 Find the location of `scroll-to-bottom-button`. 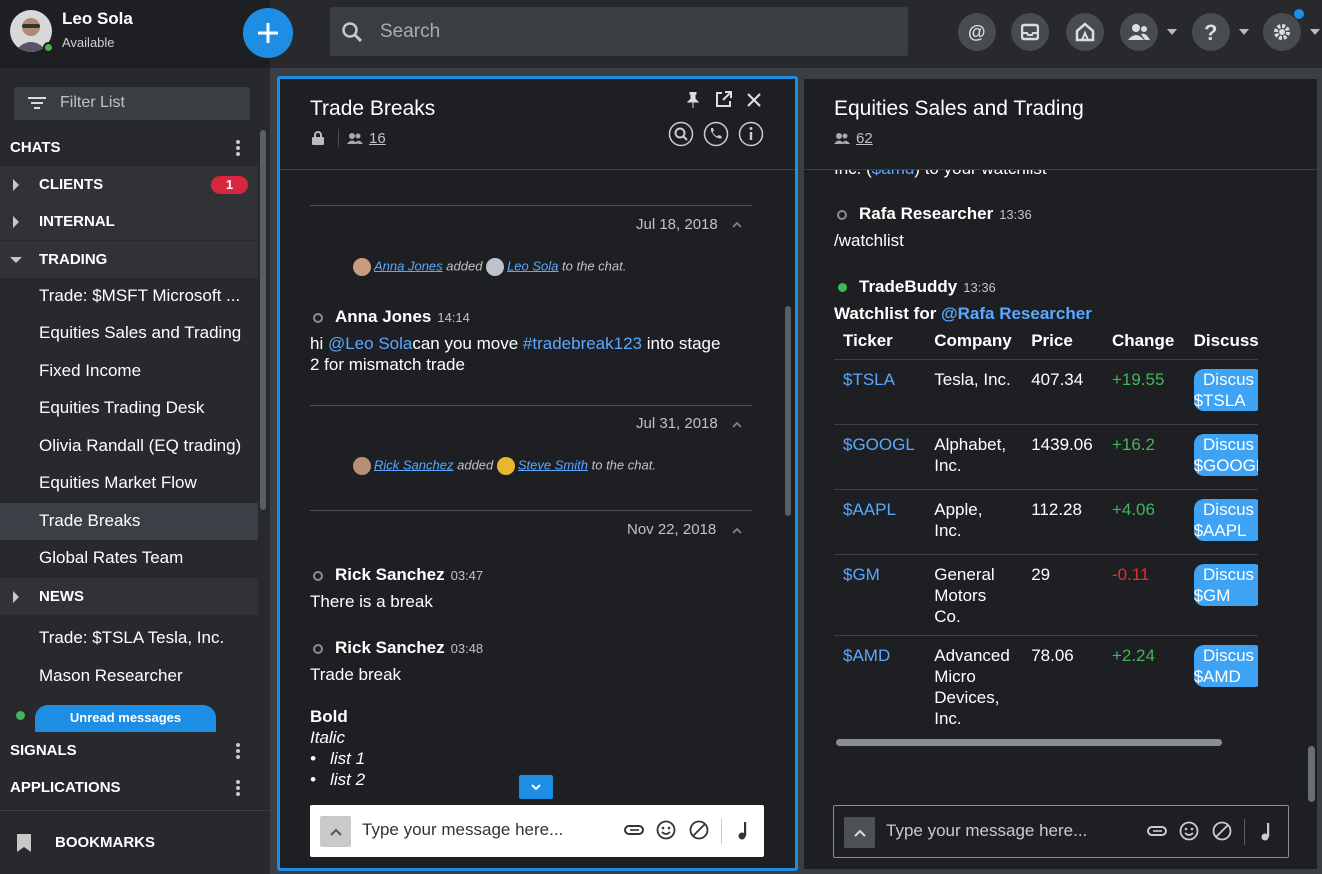

scroll-to-bottom-button is located at coordinates (536, 787).